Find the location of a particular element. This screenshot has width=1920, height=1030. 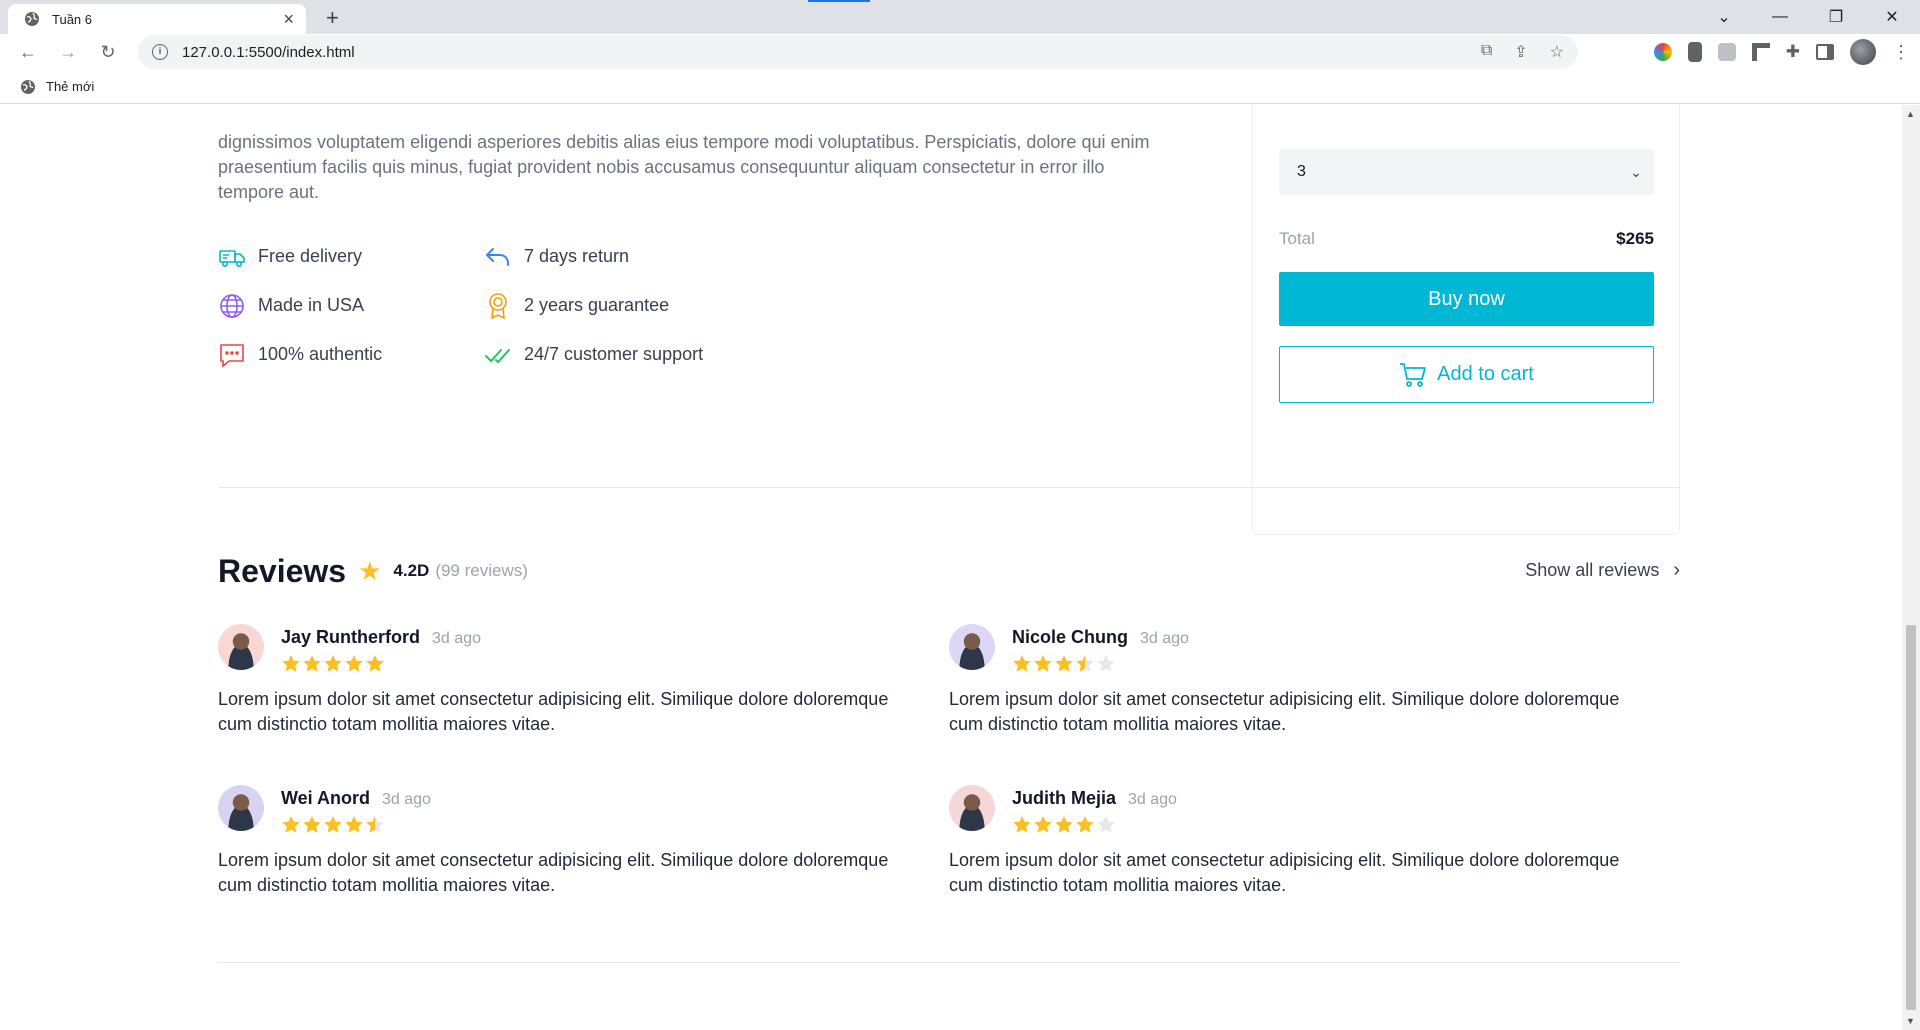

feature-item: 24/7 customer support is located at coordinates (617, 354).